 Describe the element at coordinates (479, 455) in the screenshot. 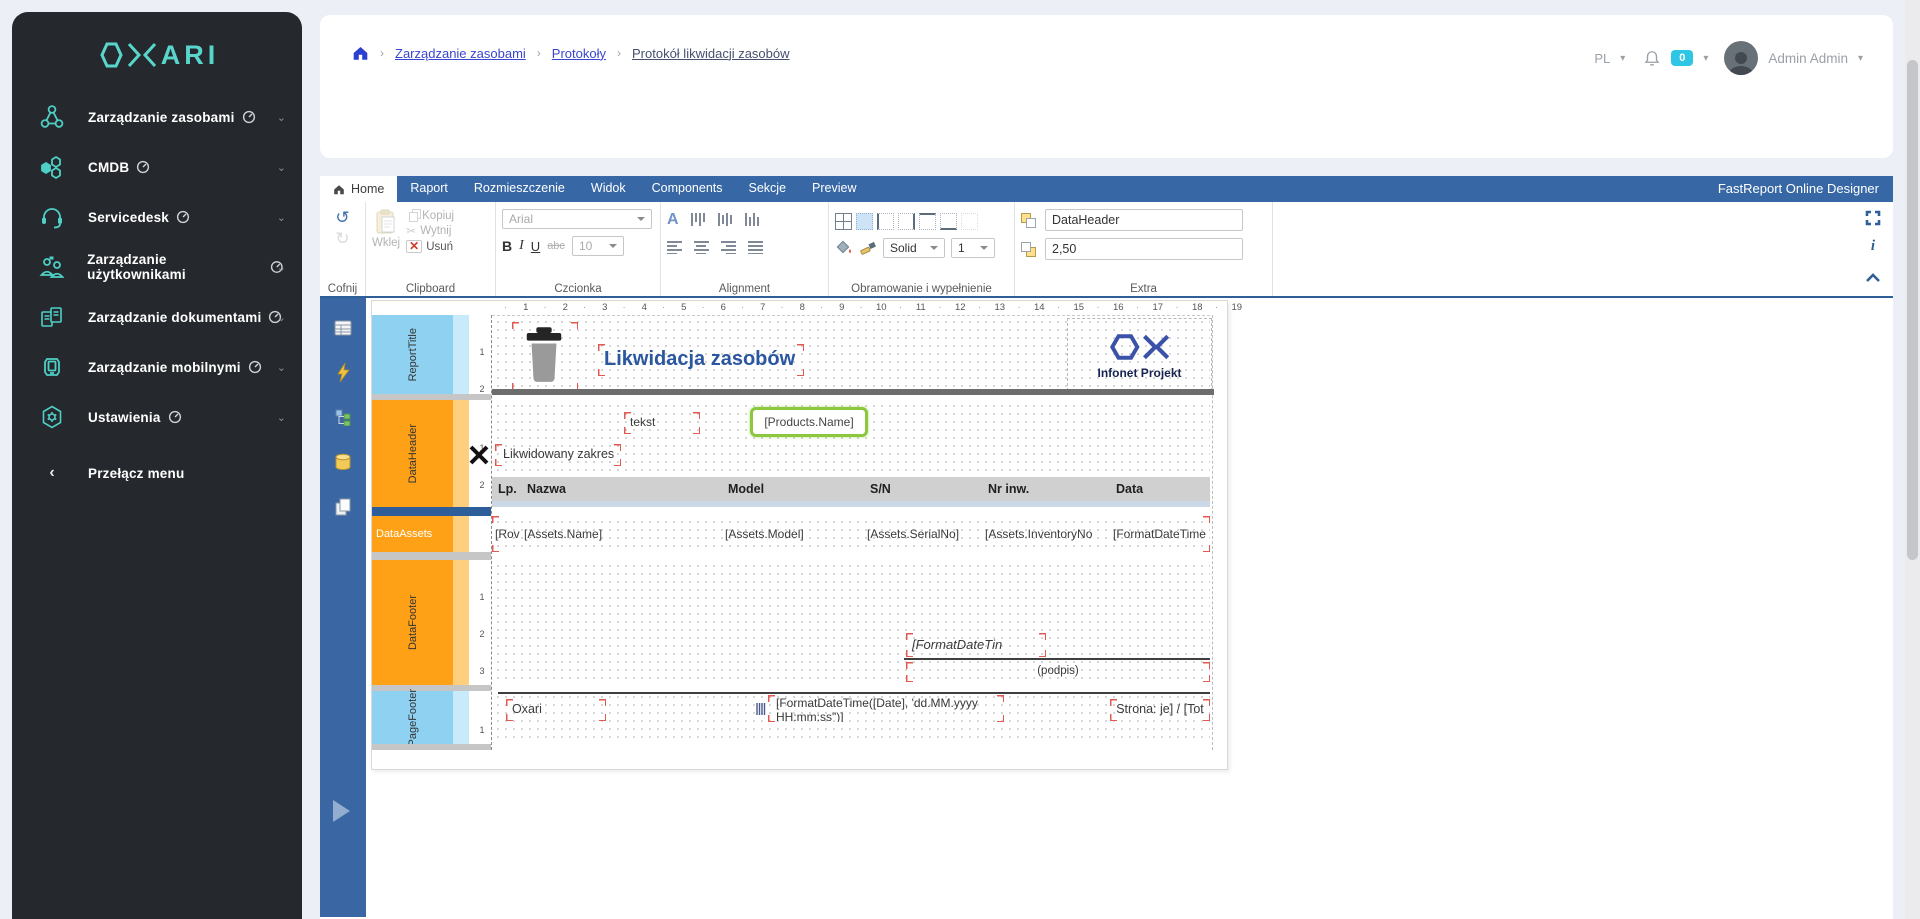

I see `image-placeholder-x-icon` at that location.